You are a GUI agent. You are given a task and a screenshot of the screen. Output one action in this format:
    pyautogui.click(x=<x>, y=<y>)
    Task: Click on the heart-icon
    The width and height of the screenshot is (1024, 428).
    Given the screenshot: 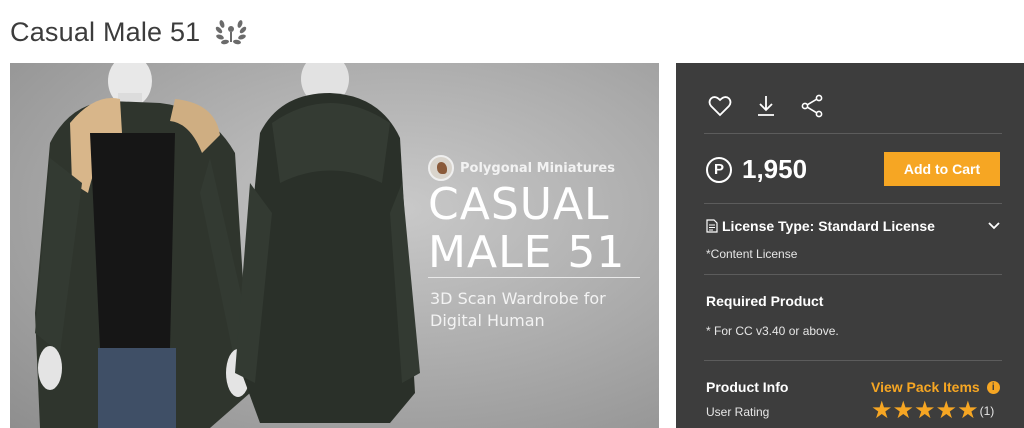 What is the action you would take?
    pyautogui.click(x=720, y=106)
    